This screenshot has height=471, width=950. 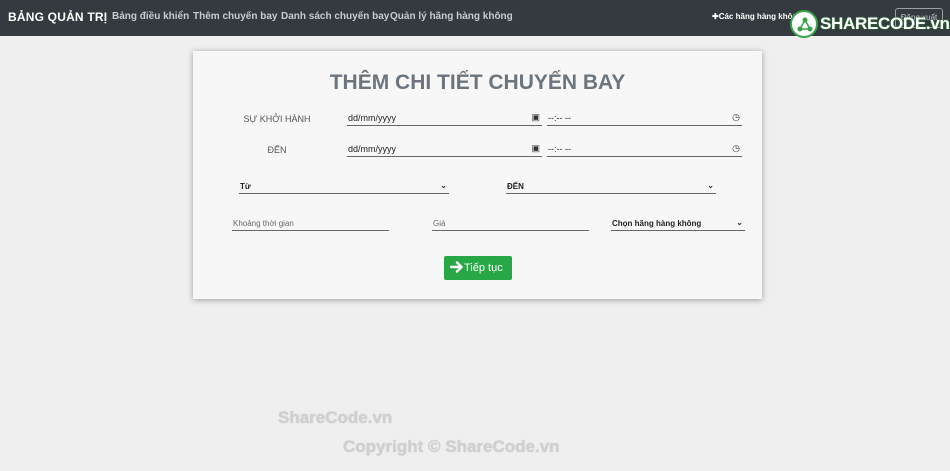 I want to click on nav-link-dashboard: Bảng điều khiển, so click(x=150, y=16).